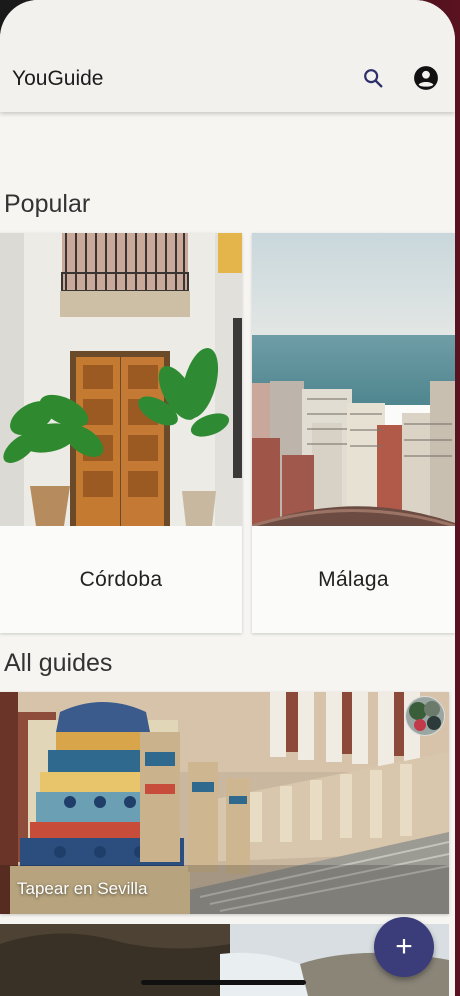  I want to click on popular-section-title: Popular, so click(47, 204).